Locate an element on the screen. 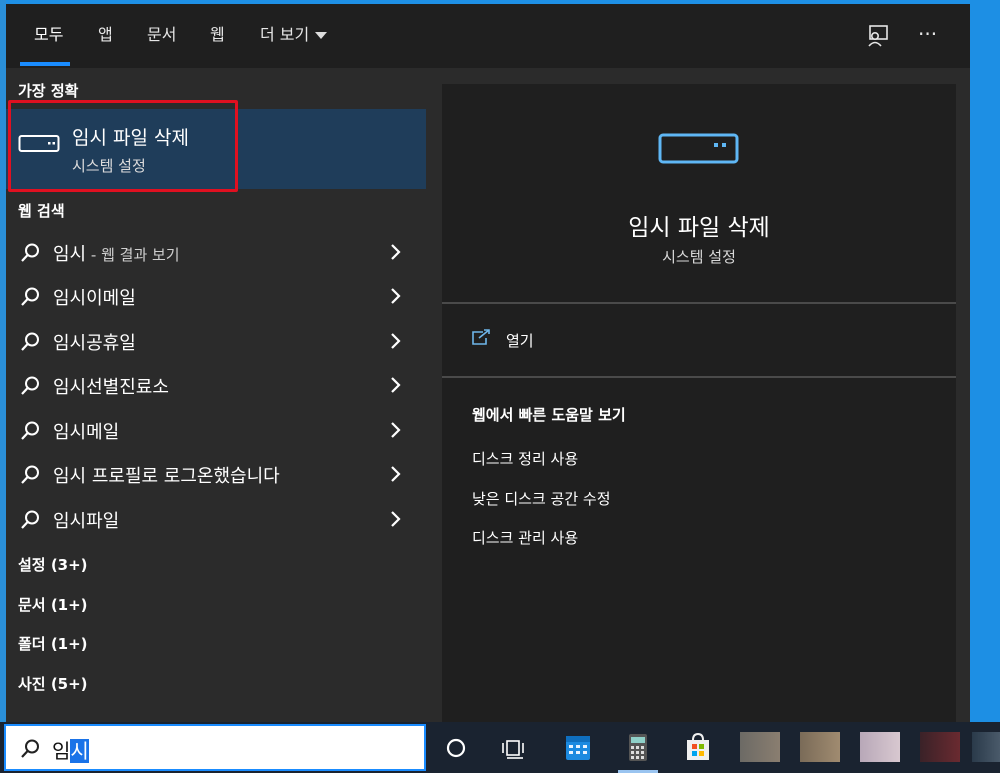  web-result-text: 임시 - 웹 결과 보기 is located at coordinates (116, 253).